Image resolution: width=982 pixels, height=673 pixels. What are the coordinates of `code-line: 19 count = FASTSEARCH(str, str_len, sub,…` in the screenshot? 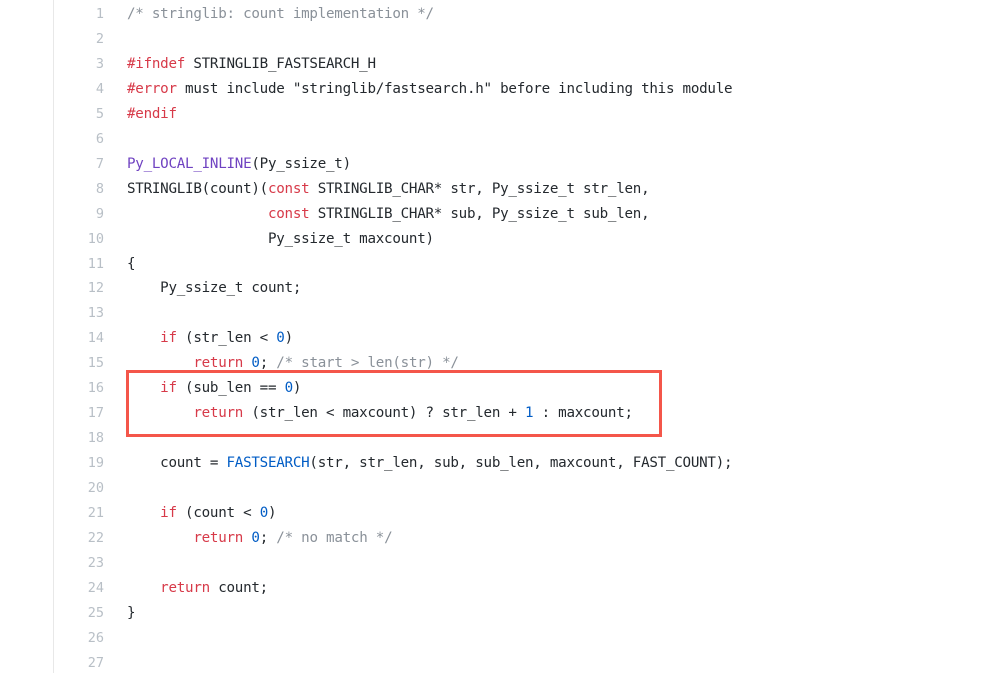 It's located at (491, 463).